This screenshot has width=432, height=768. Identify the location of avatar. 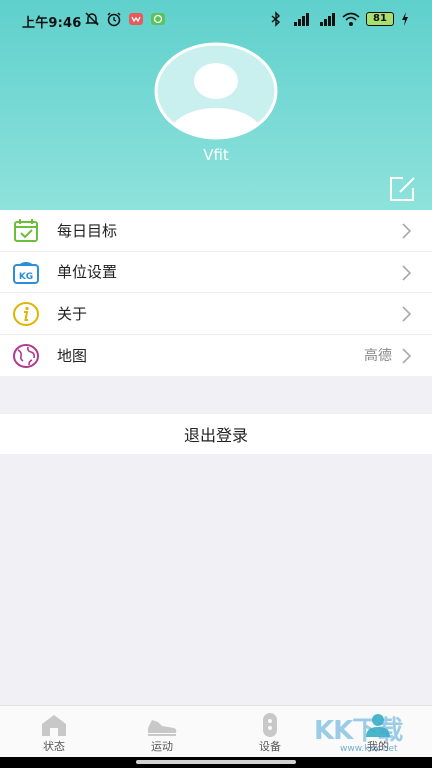
(216, 91).